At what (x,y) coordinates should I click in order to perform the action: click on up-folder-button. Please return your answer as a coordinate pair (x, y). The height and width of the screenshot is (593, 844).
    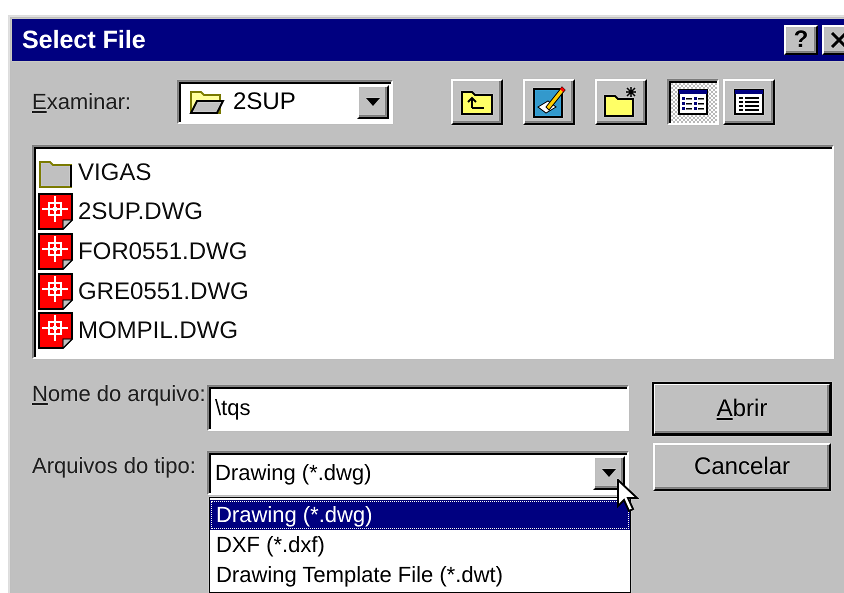
    Looking at the image, I should click on (477, 102).